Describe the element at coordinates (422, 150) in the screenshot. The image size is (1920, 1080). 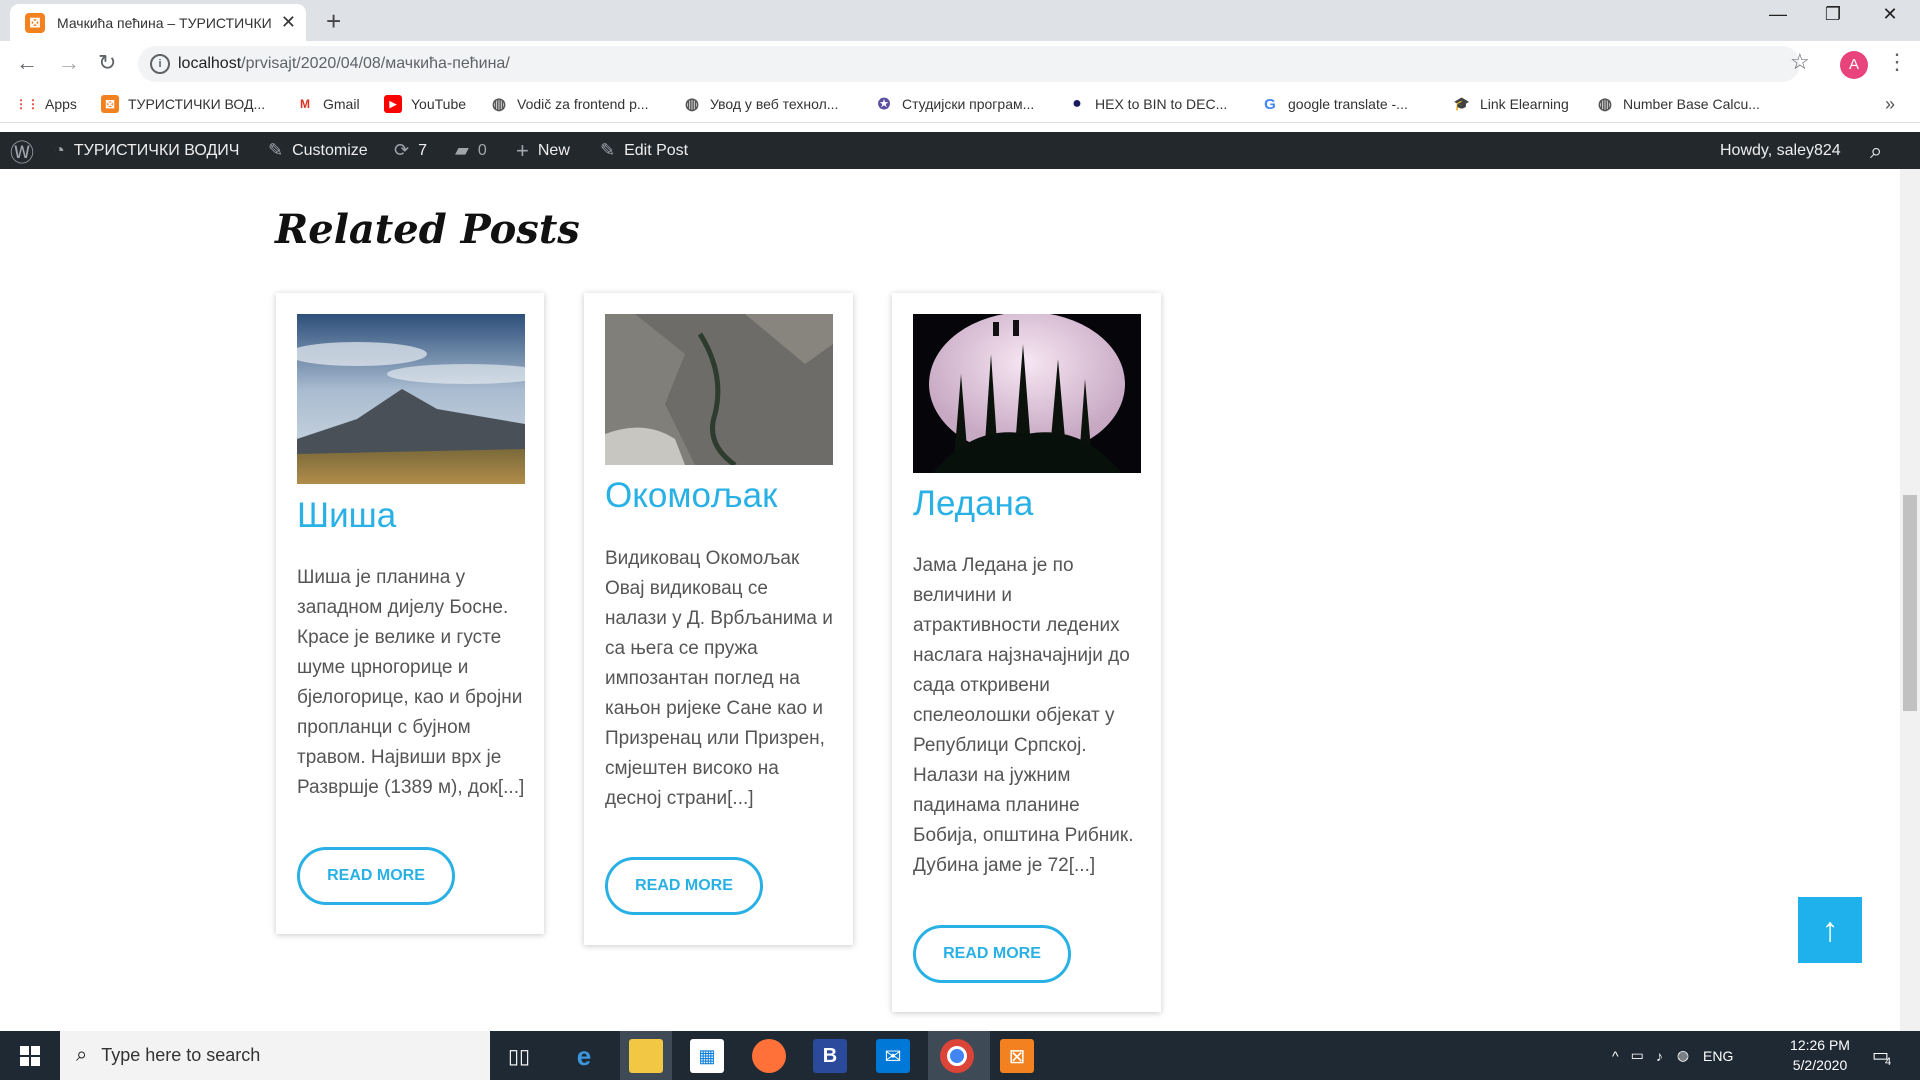
I see `updates-count: 7` at that location.